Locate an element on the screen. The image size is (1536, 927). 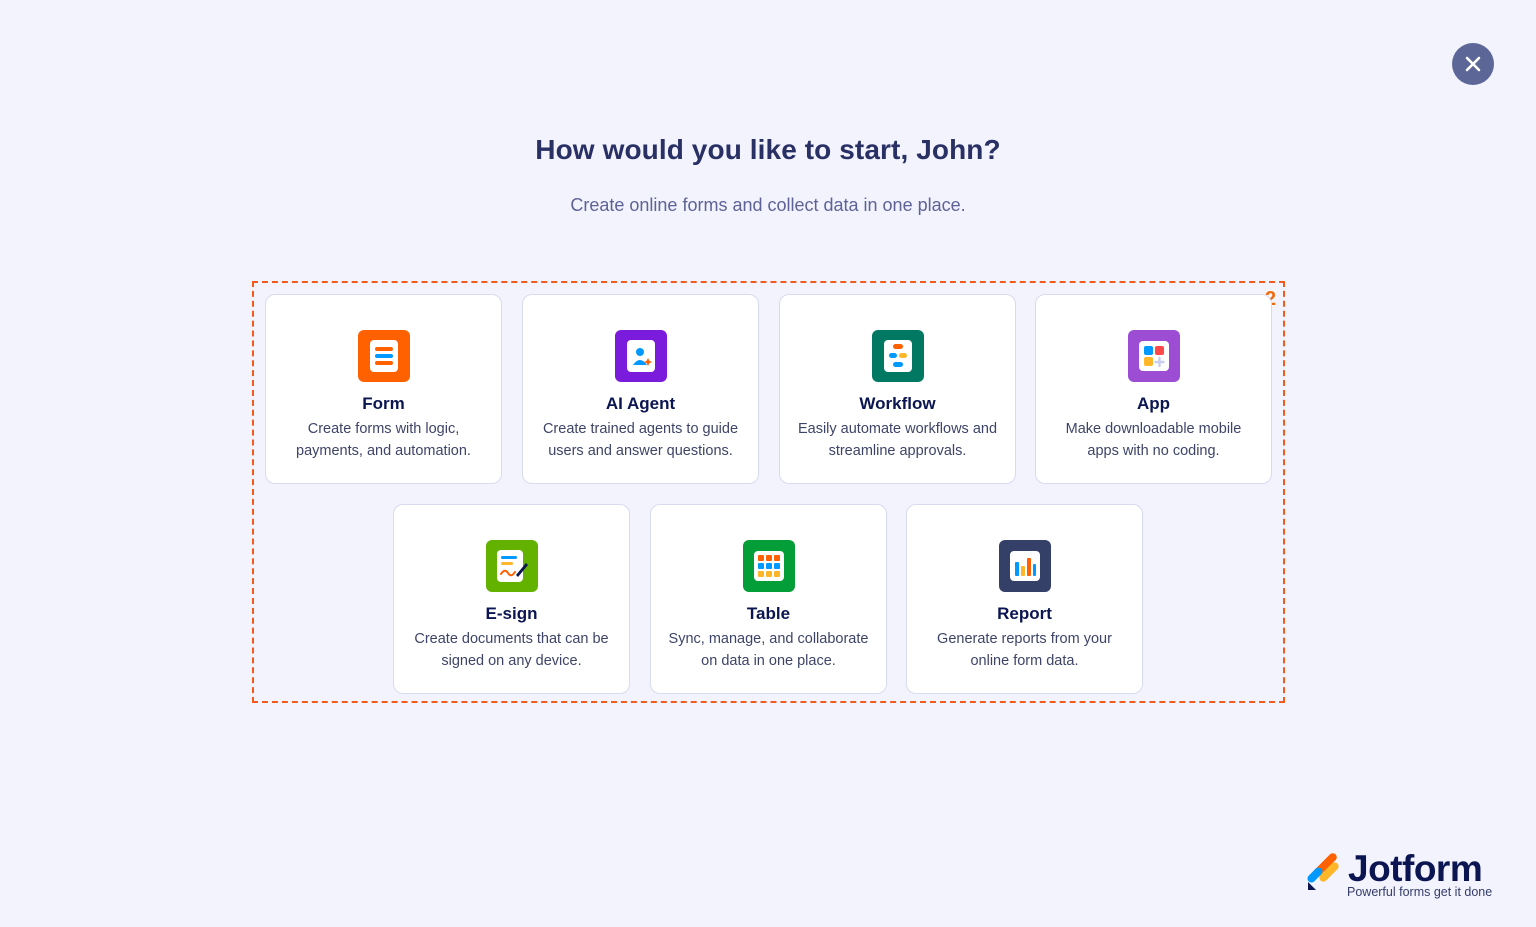
table-icon is located at coordinates (769, 566).